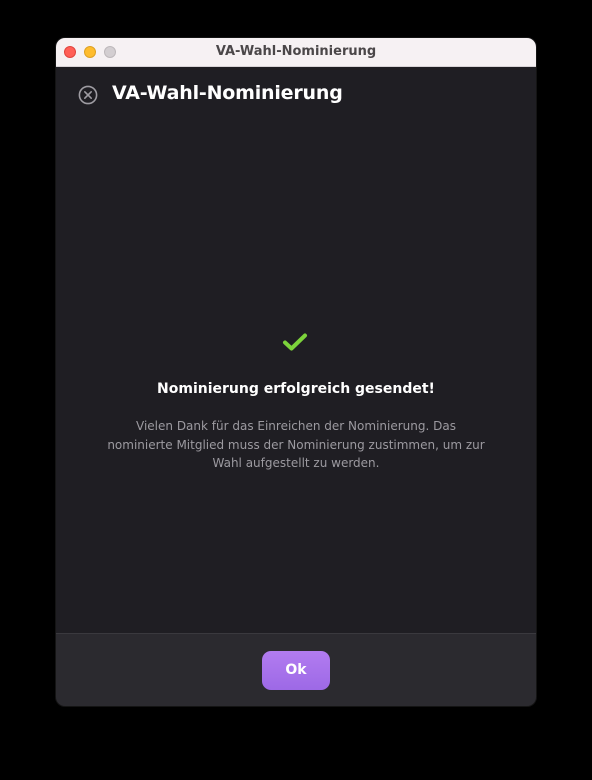 This screenshot has height=780, width=592. I want to click on dialog-title: VA-Wahl-Nominierung, so click(227, 93).